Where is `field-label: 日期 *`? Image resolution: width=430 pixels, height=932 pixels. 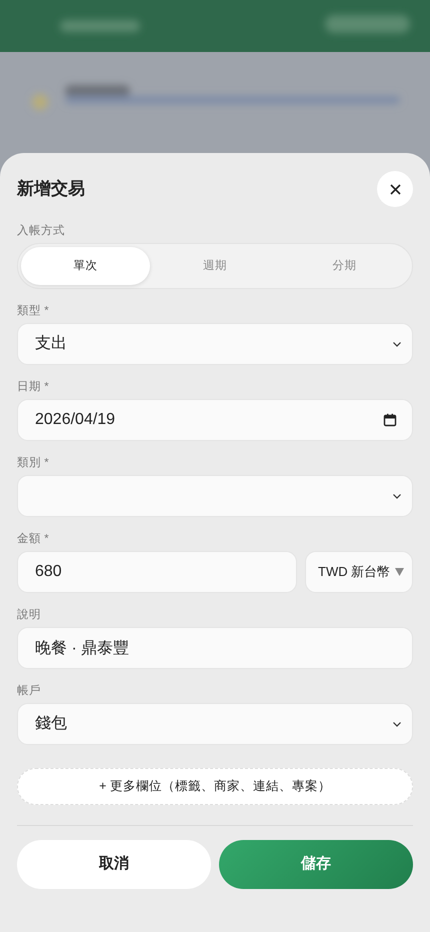 field-label: 日期 * is located at coordinates (33, 387).